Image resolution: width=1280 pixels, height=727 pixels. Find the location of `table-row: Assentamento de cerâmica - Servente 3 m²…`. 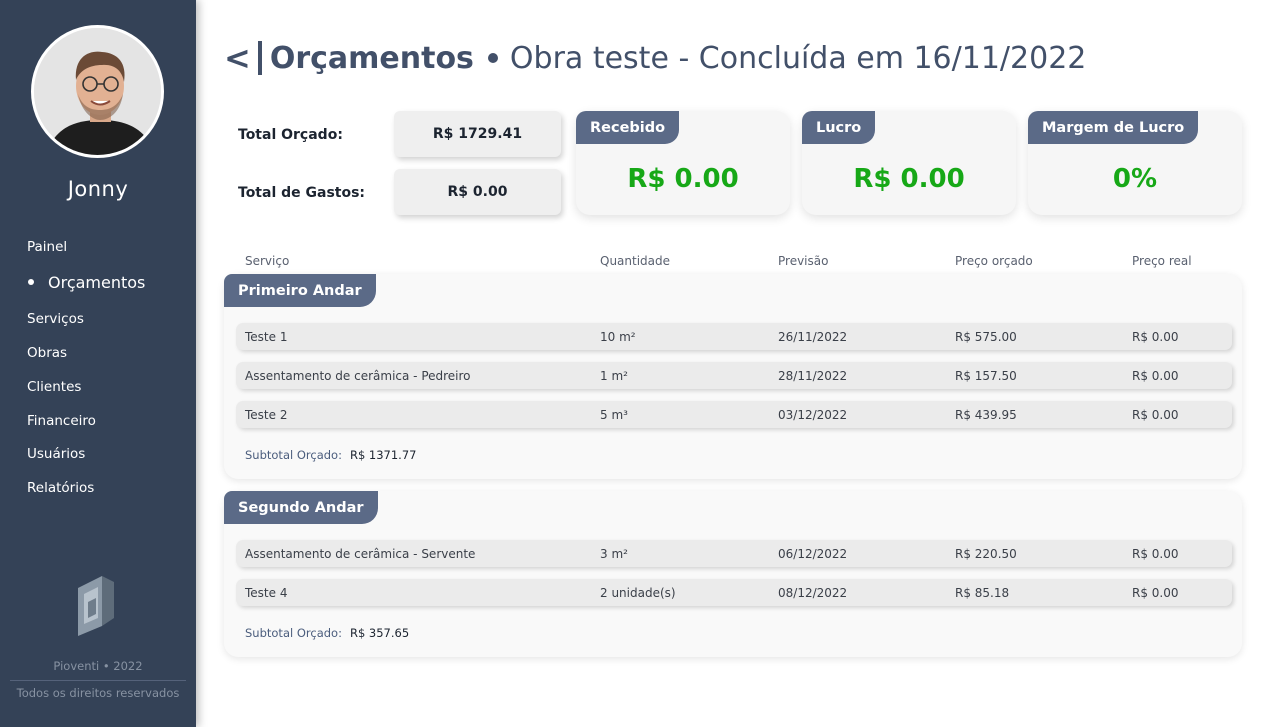

table-row: Assentamento de cerâmica - Servente 3 m²… is located at coordinates (734, 553).